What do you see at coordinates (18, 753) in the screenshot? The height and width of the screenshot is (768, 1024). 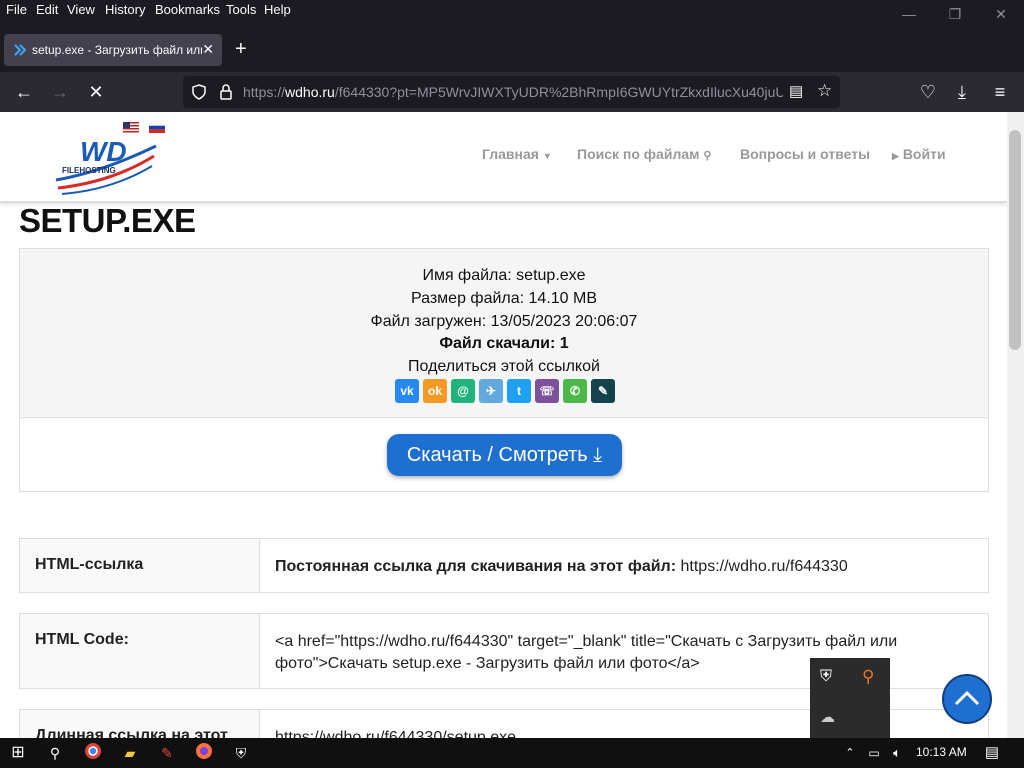 I see `start-windows-icon: ⊞` at bounding box center [18, 753].